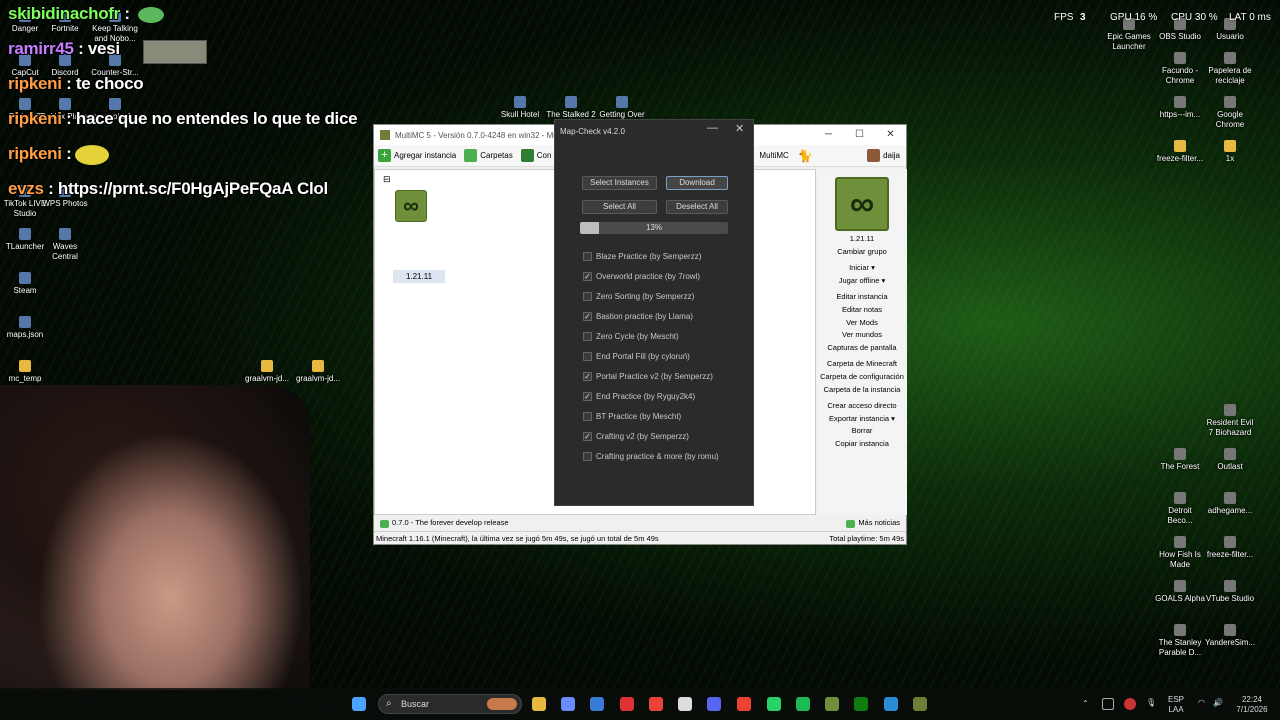 The image size is (1280, 720). Describe the element at coordinates (1201, 703) in the screenshot. I see `wifi-icon: ◠` at that location.